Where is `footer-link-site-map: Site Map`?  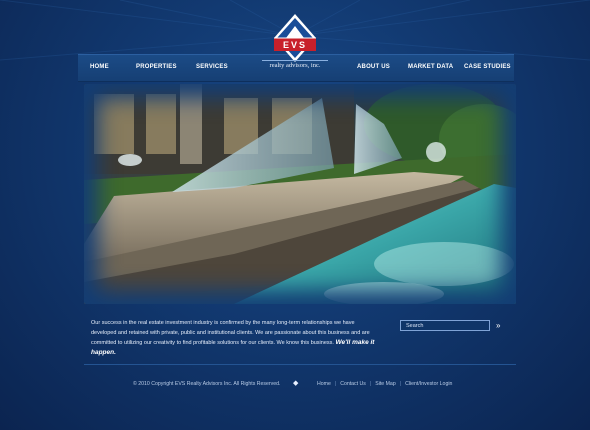 footer-link-site-map: Site Map is located at coordinates (385, 384).